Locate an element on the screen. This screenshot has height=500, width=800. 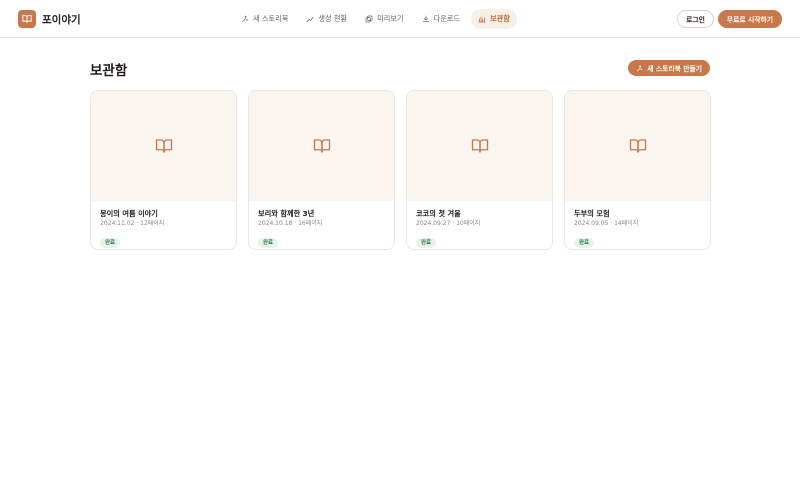
new-storybook-label: 새 스토리북 만들기 is located at coordinates (674, 69).